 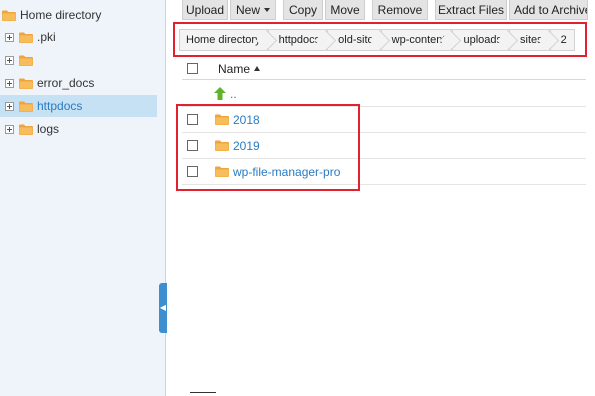 I want to click on remove-button: Remove, so click(x=400, y=10).